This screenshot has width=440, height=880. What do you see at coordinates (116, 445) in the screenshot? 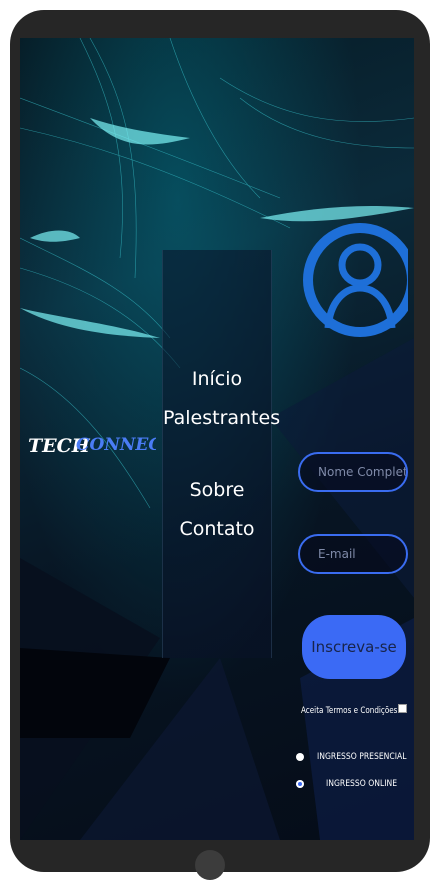
I see `svg-text: CONNECT` at bounding box center [116, 445].